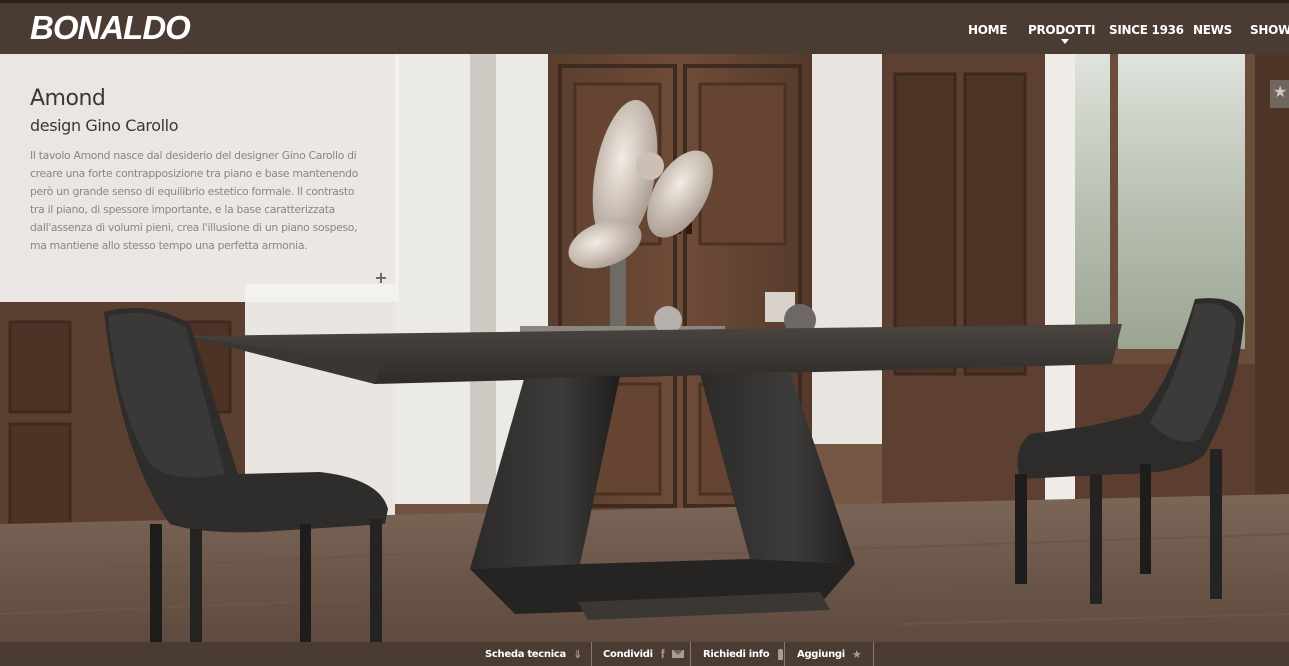 This screenshot has height=666, width=1289. I want to click on product-title: Amond, so click(68, 98).